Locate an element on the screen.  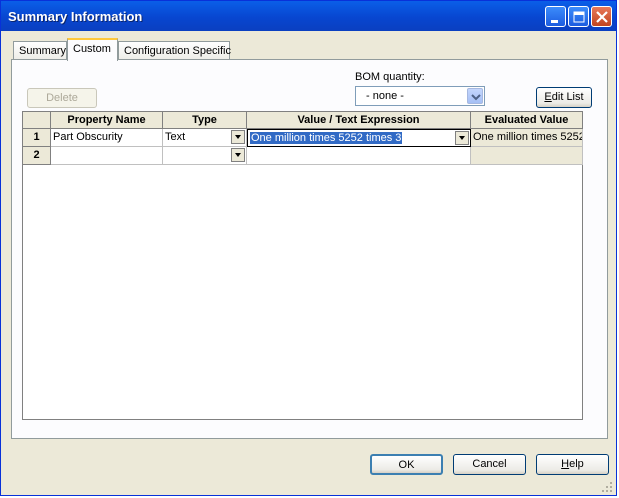
column-header-property-name: Property Name is located at coordinates (107, 120).